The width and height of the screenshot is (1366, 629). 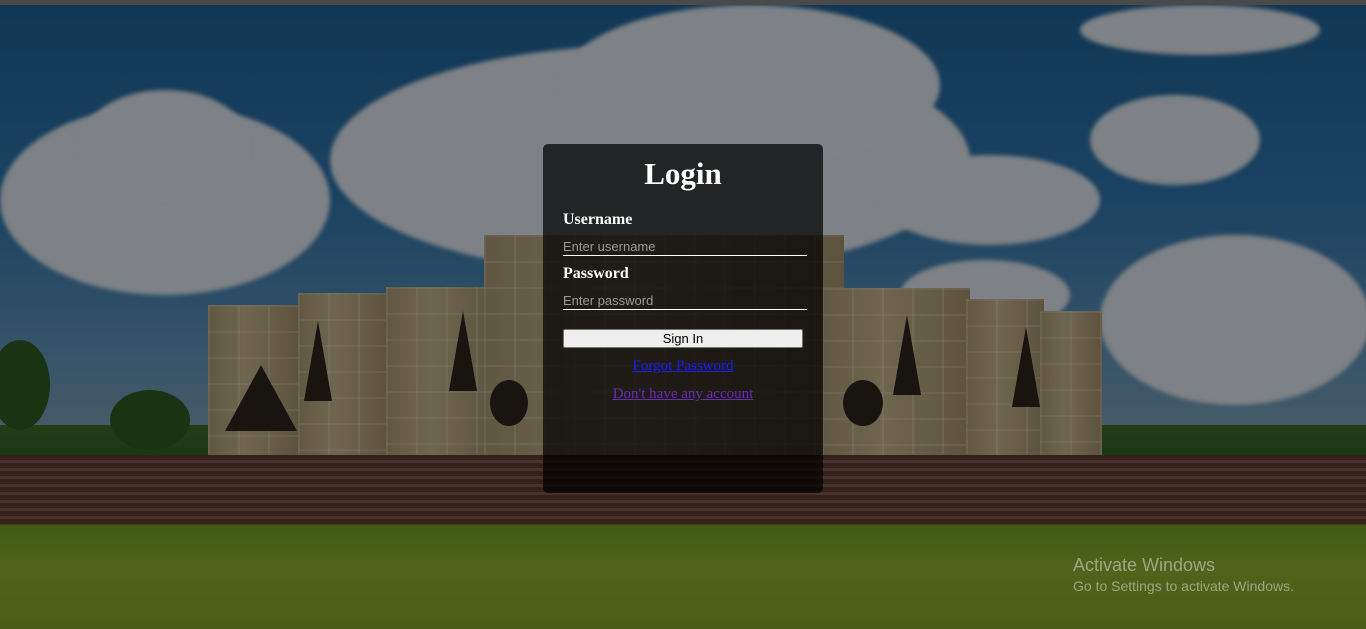 What do you see at coordinates (683, 173) in the screenshot?
I see `login-title: Login` at bounding box center [683, 173].